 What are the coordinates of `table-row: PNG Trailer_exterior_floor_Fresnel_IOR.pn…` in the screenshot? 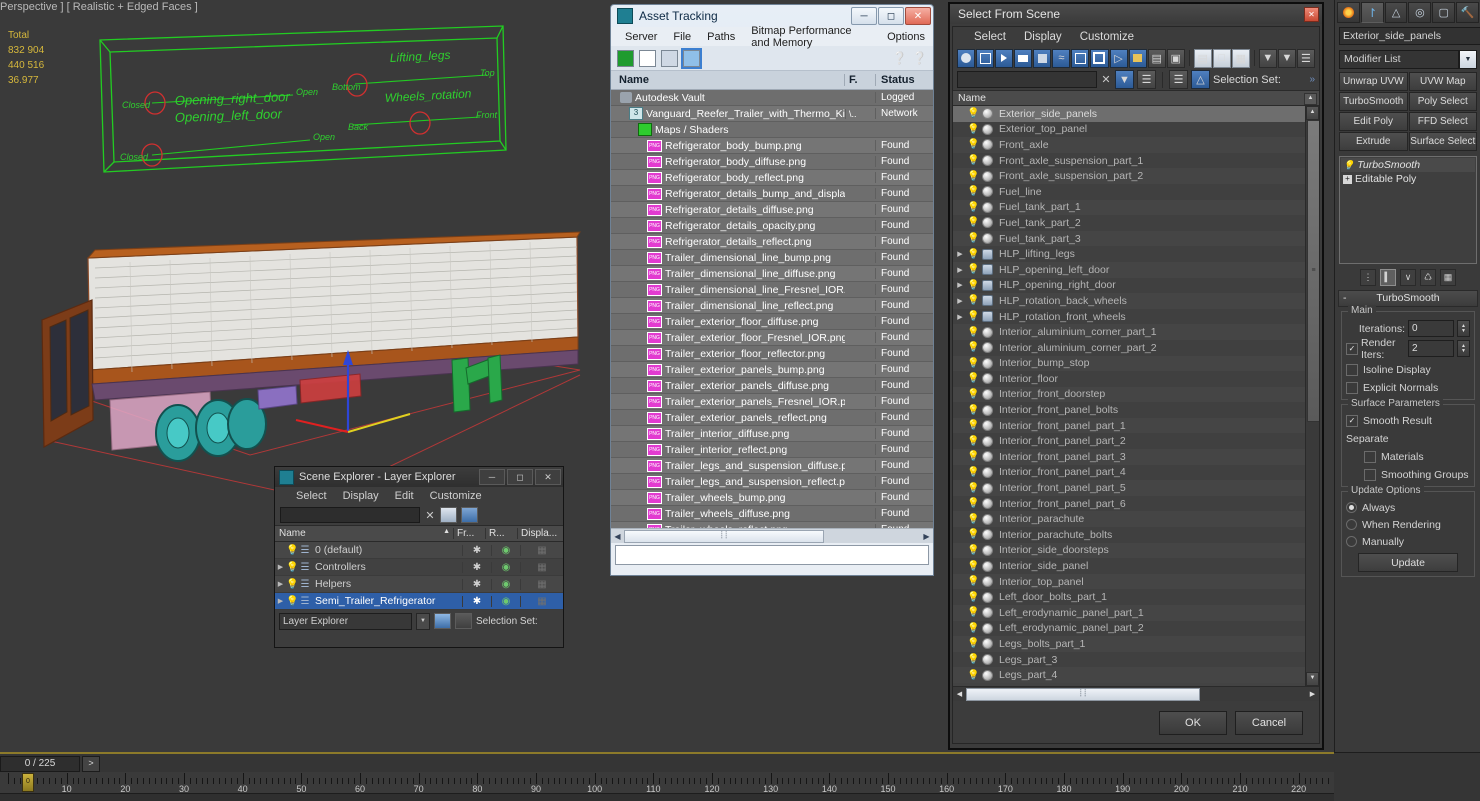 It's located at (772, 338).